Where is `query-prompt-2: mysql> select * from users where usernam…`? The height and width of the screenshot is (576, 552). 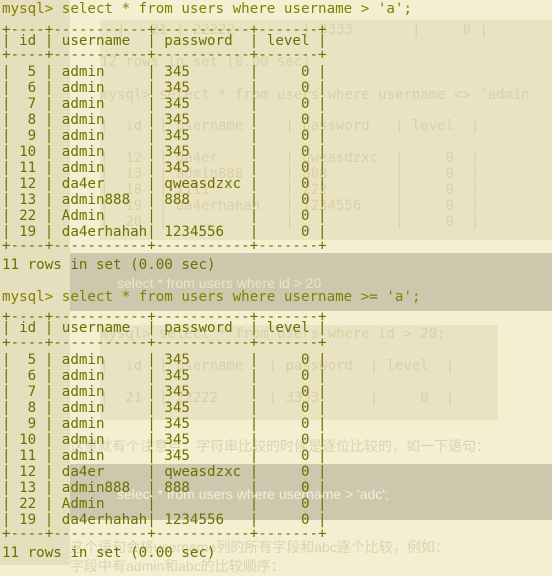 query-prompt-2: mysql> select * from users where usernam… is located at coordinates (211, 297).